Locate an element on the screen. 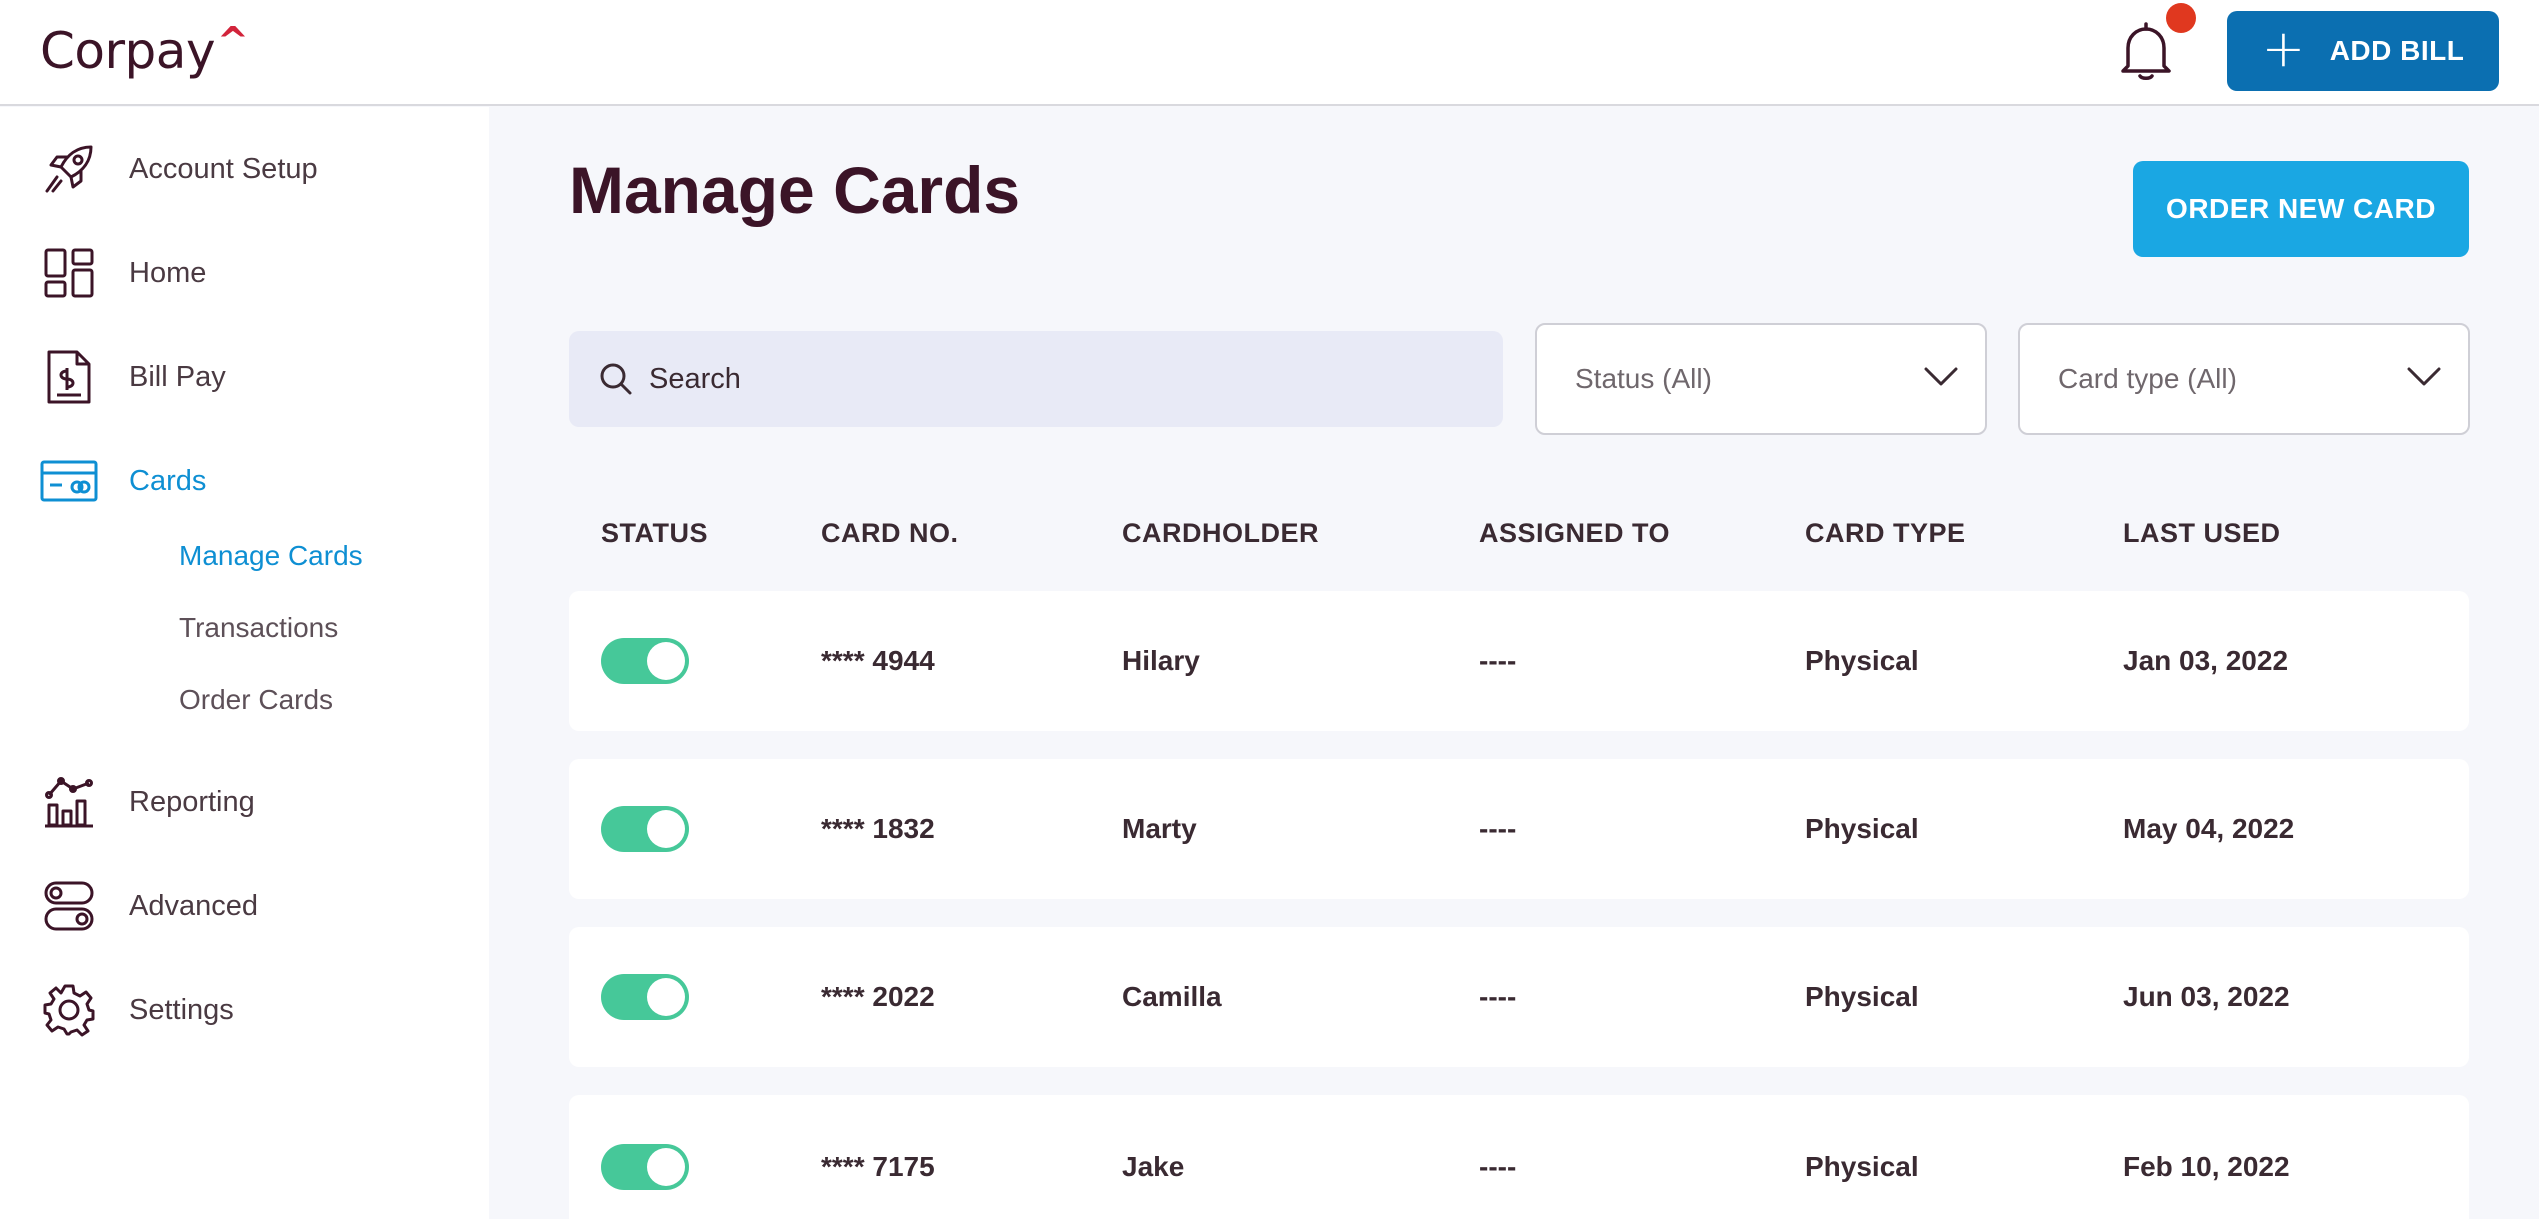  cardholder-name: Hilary is located at coordinates (1161, 660).